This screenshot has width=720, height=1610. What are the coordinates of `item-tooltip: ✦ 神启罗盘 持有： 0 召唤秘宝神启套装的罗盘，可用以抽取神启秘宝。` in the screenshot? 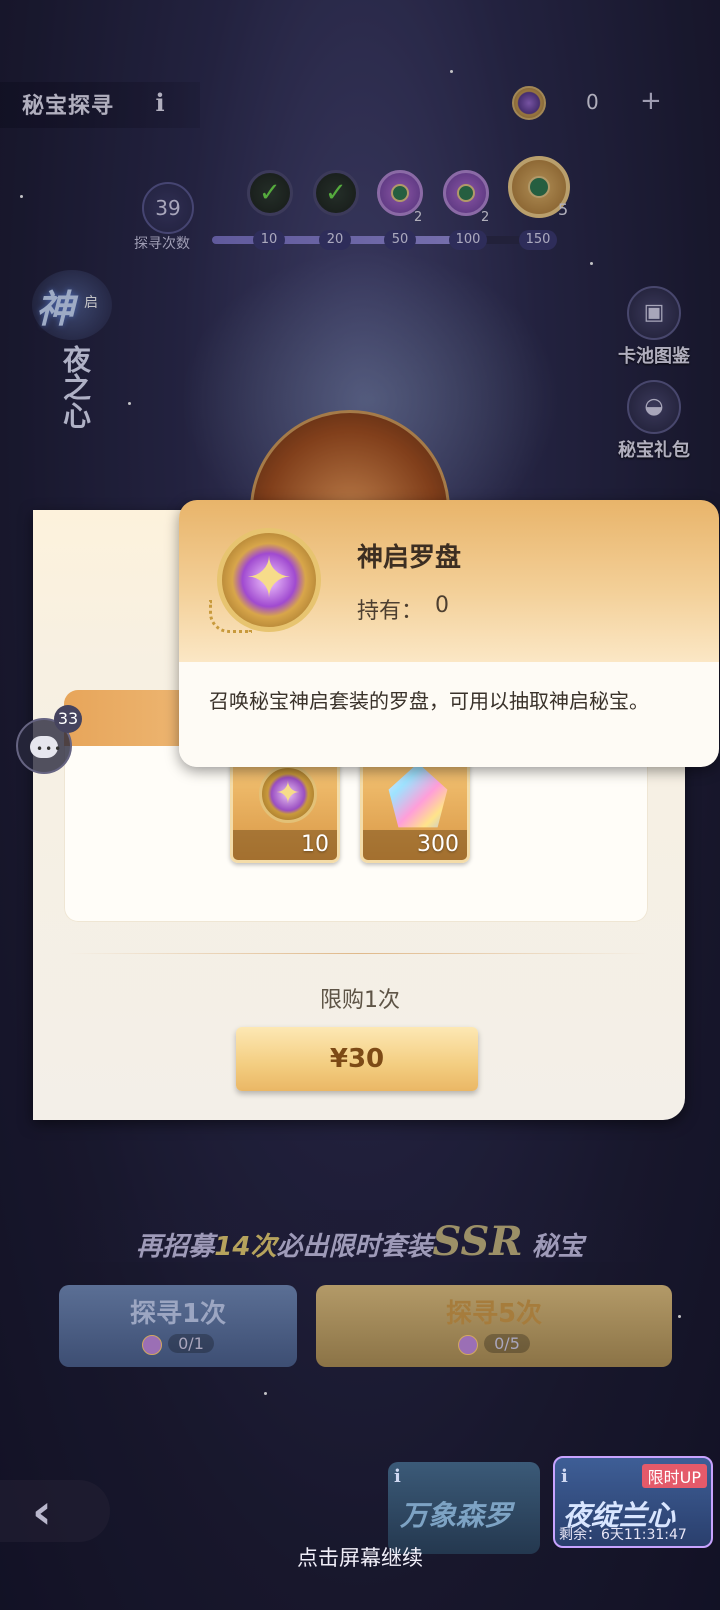 It's located at (449, 633).